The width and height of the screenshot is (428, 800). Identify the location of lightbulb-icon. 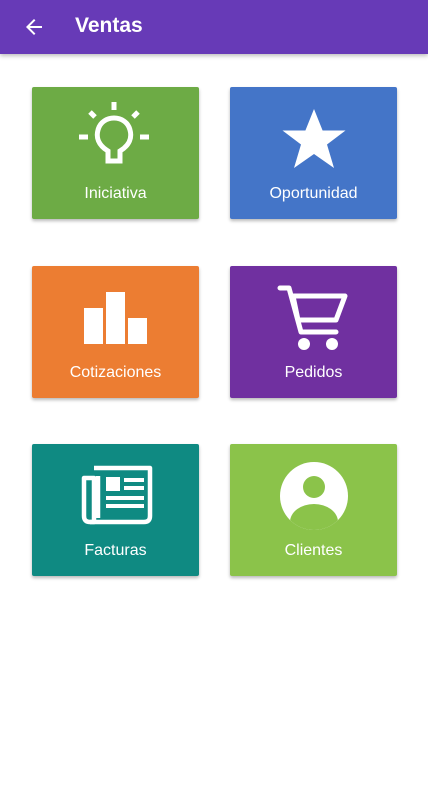
(113, 133).